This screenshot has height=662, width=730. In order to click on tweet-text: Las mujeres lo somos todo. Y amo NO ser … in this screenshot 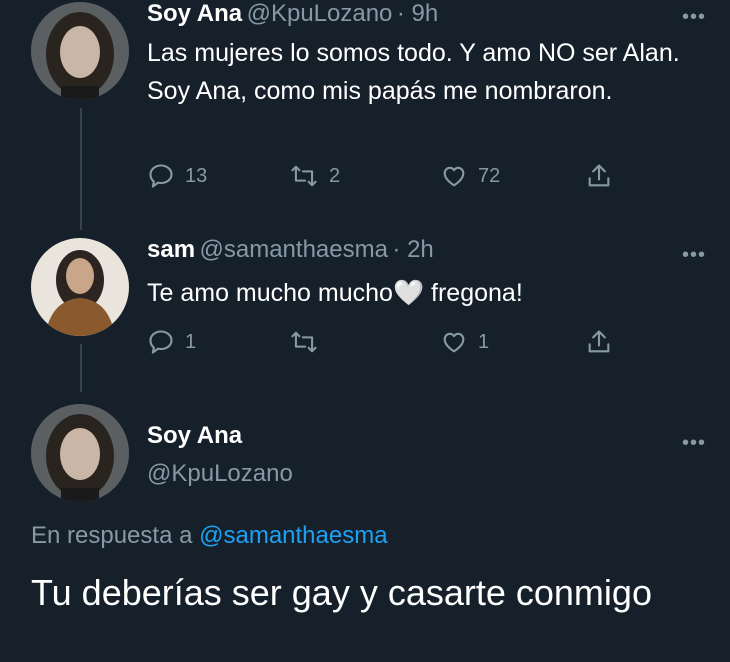, I will do `click(413, 72)`.